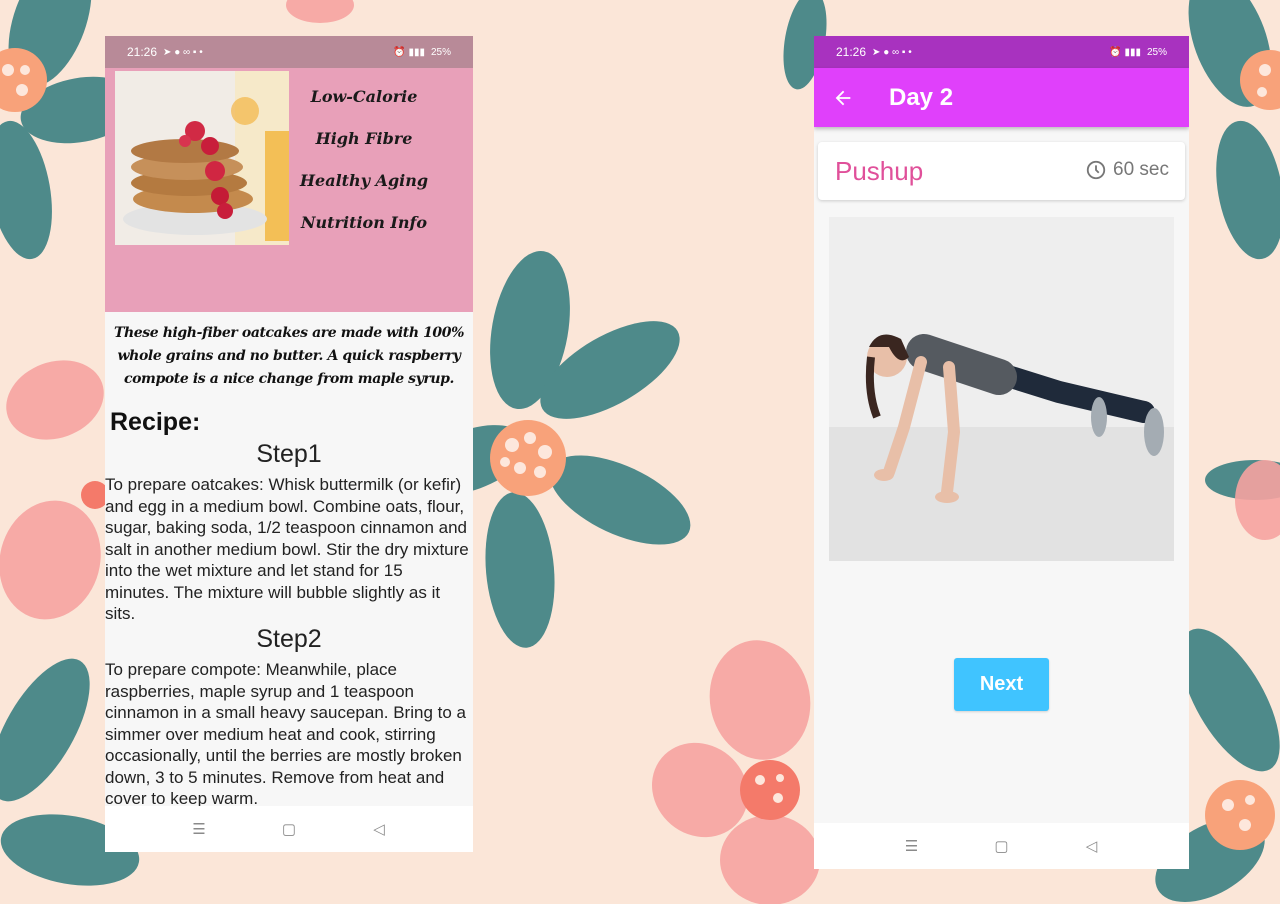  Describe the element at coordinates (1001, 389) in the screenshot. I see `pushup-illustration` at that location.